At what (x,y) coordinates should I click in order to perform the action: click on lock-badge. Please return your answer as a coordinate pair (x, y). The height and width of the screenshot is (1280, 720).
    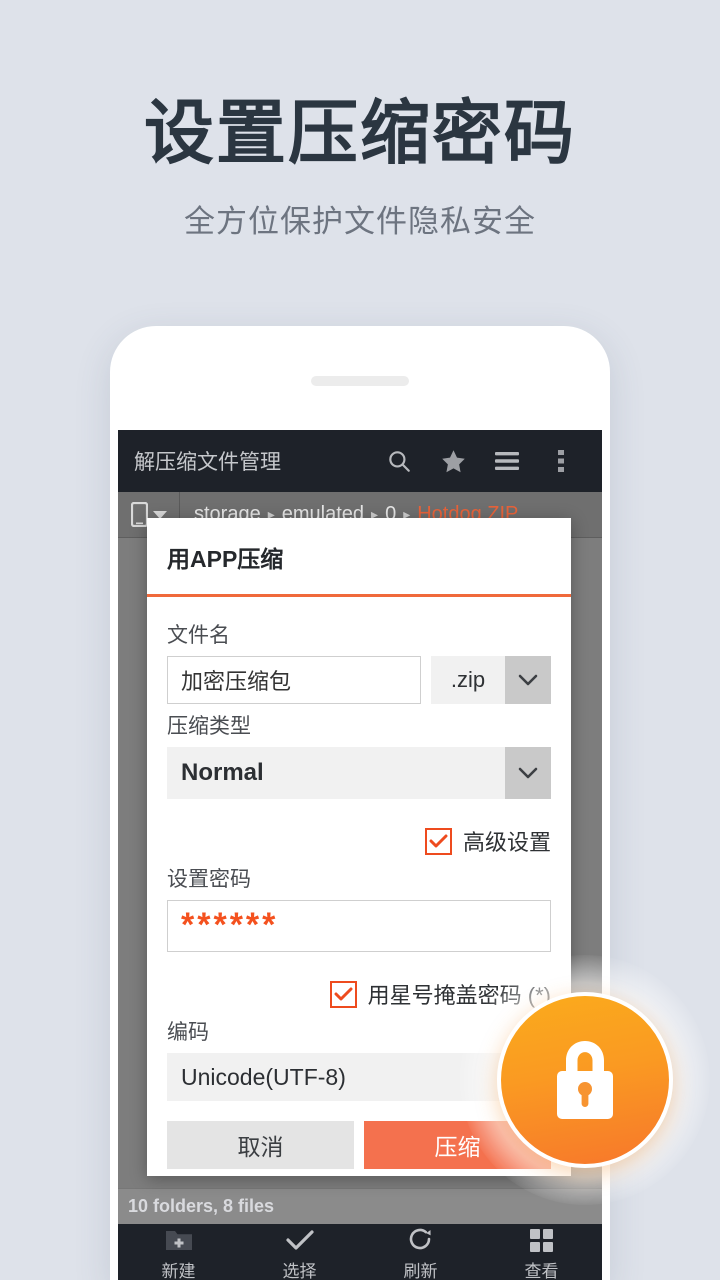
    Looking at the image, I should click on (585, 1080).